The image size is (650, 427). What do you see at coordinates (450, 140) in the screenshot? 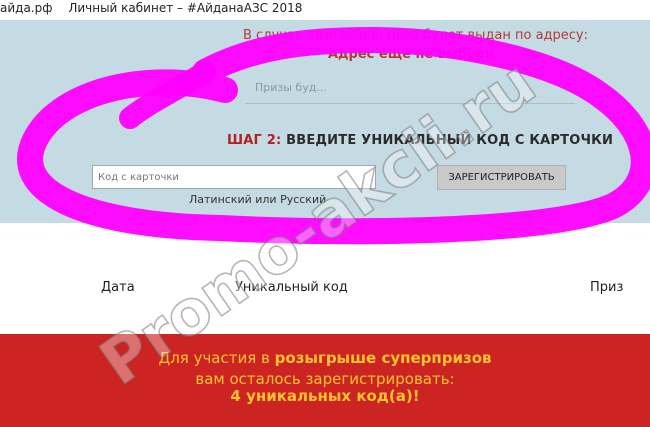
I see `step-text: ВВЕДИТЕ УНИКАЛЬНЫЙ КОД С КАРТОЧКИ` at bounding box center [450, 140].